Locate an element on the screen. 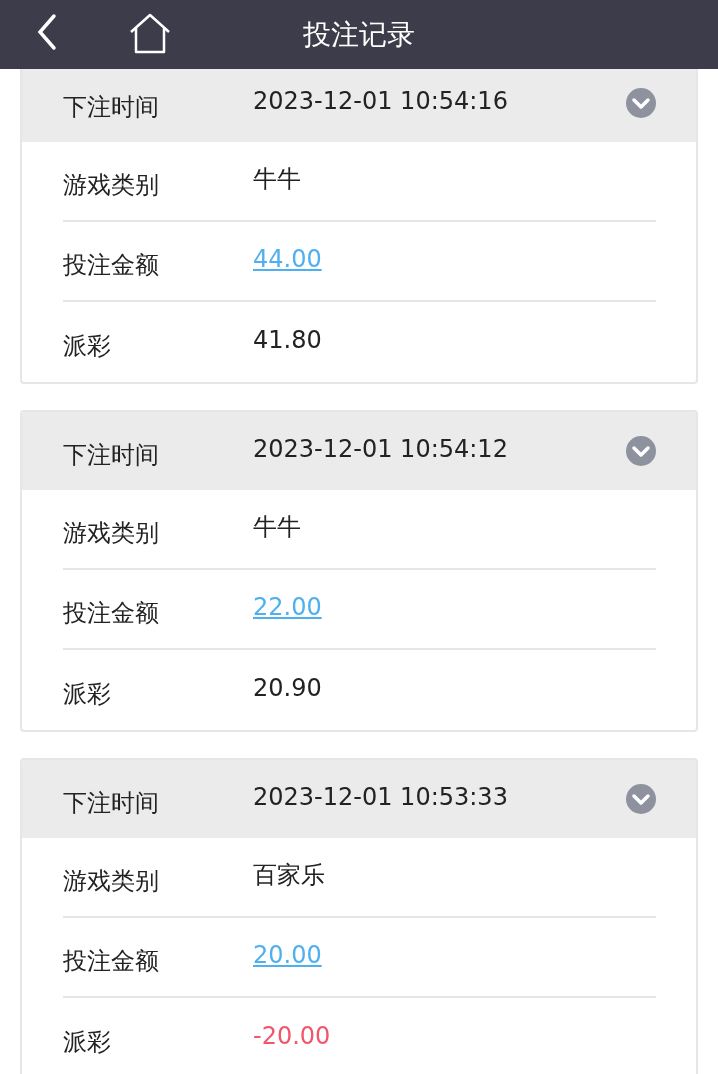  record-header: 下注时间 2023-12-01 10:53:33 is located at coordinates (359, 799).